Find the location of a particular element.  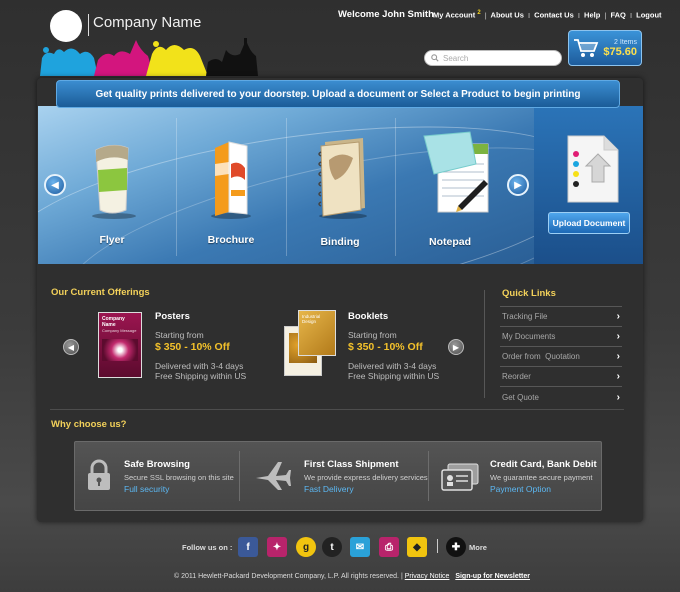

why-title-shipment: First Class Shipment is located at coordinates (351, 464).